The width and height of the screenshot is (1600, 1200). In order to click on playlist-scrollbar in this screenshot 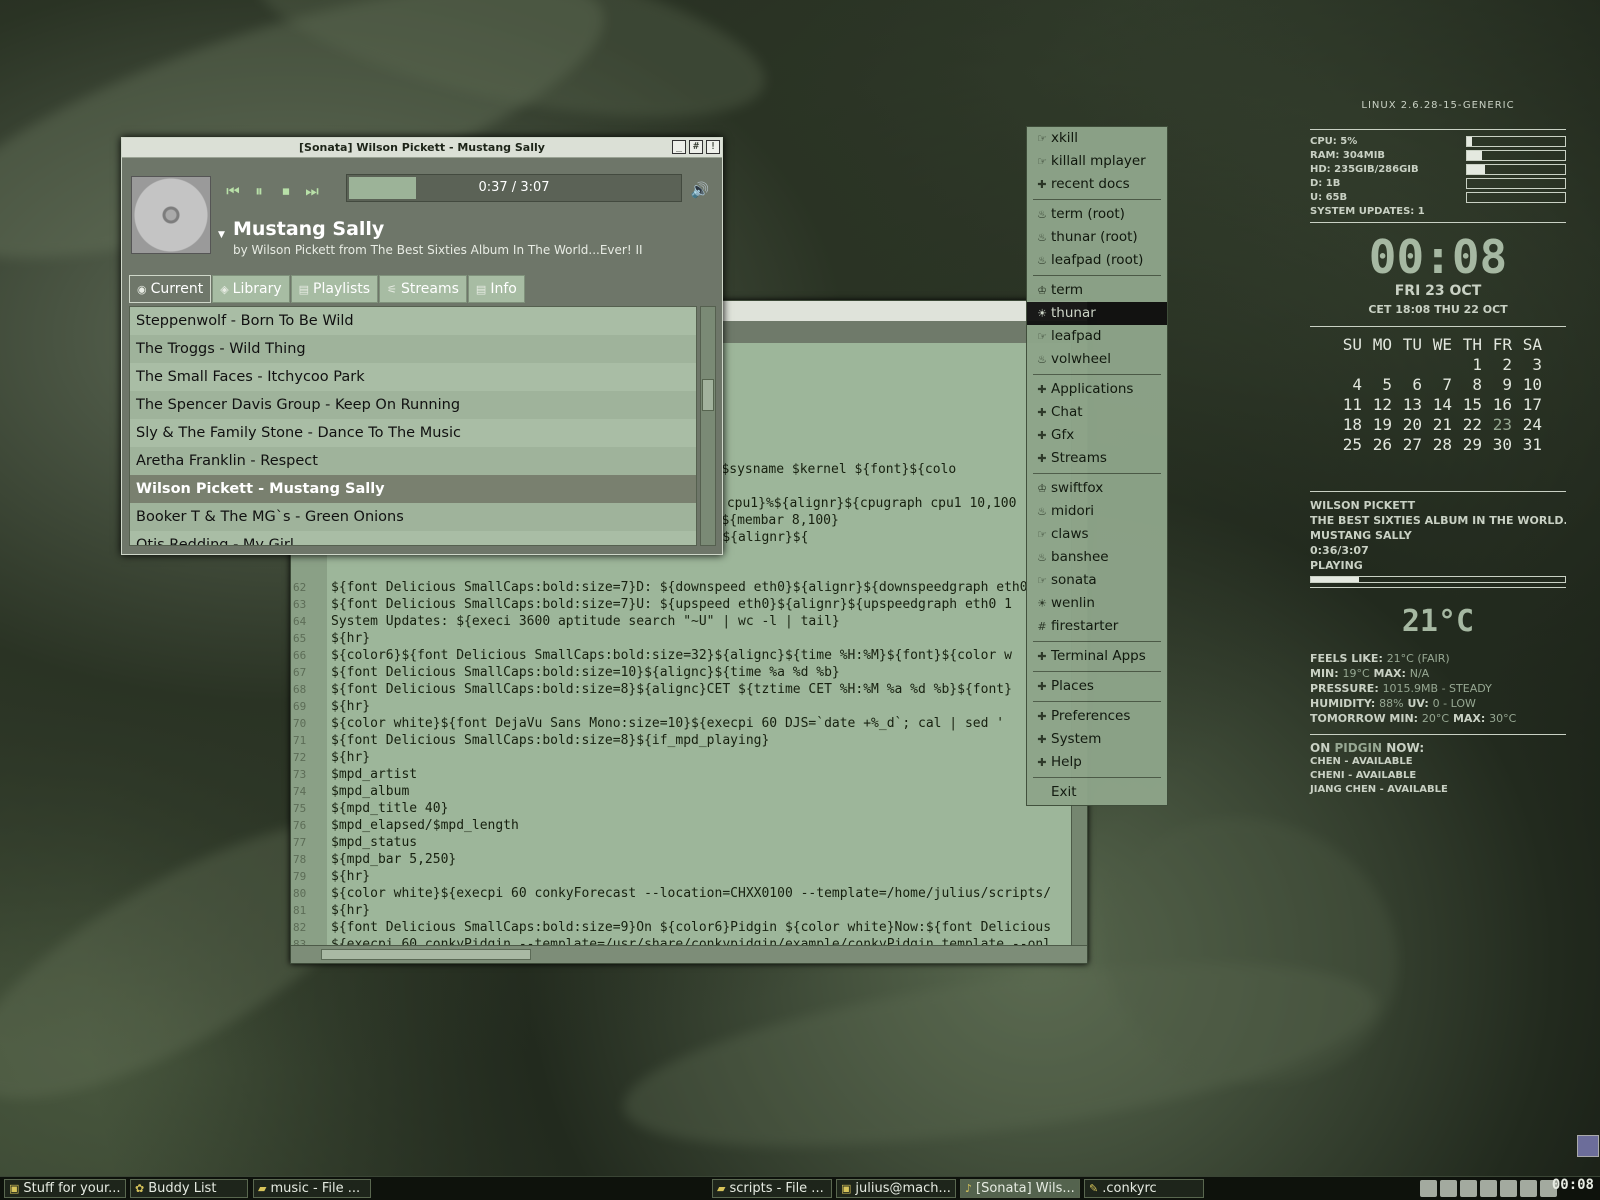, I will do `click(708, 426)`.